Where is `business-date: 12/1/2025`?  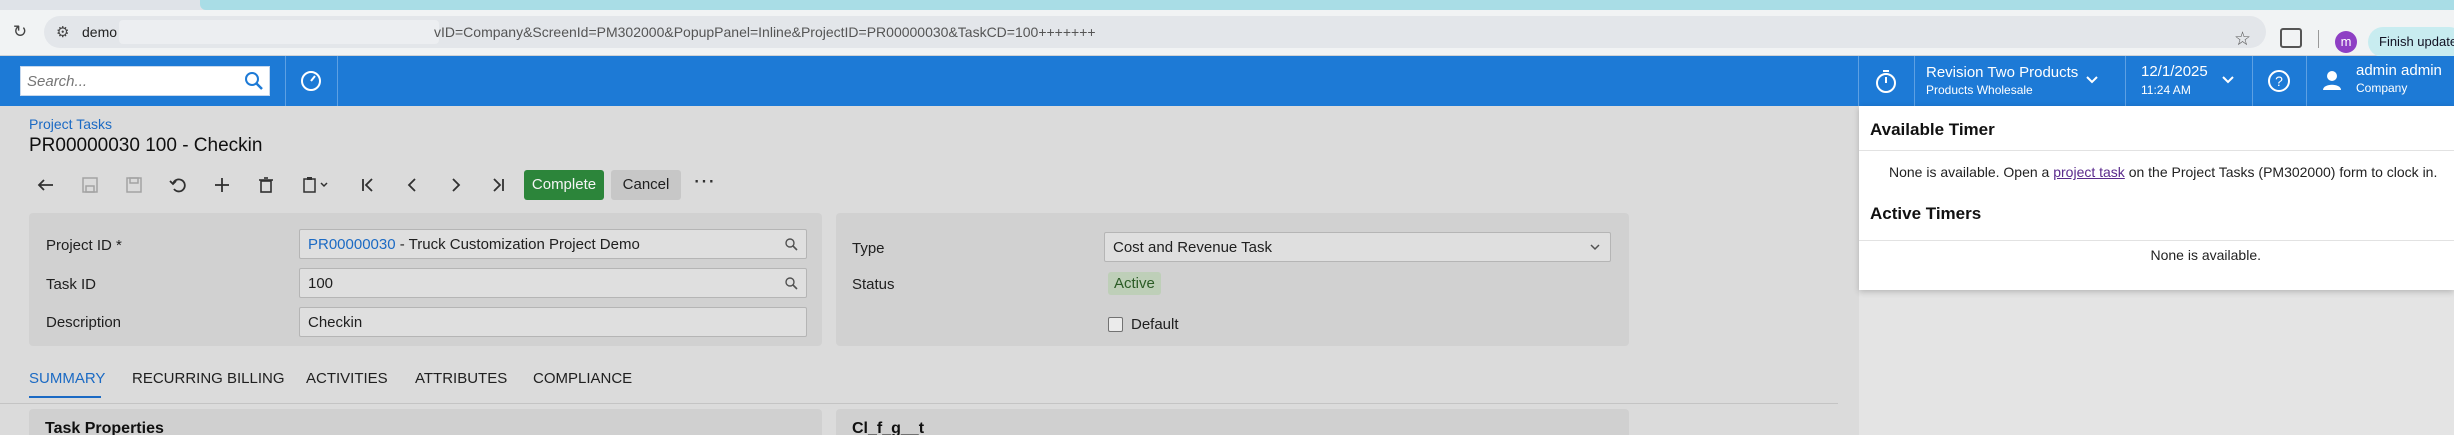 business-date: 12/1/2025 is located at coordinates (2174, 71).